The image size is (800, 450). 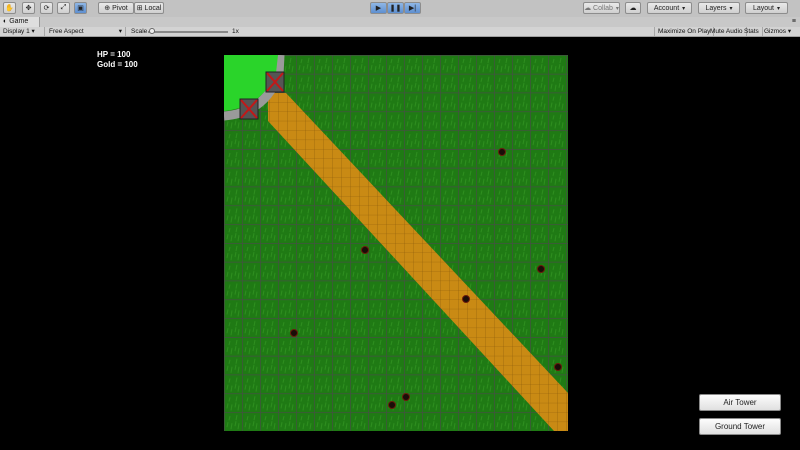 I want to click on ground-tower-button: Ground Tower, so click(x=740, y=426).